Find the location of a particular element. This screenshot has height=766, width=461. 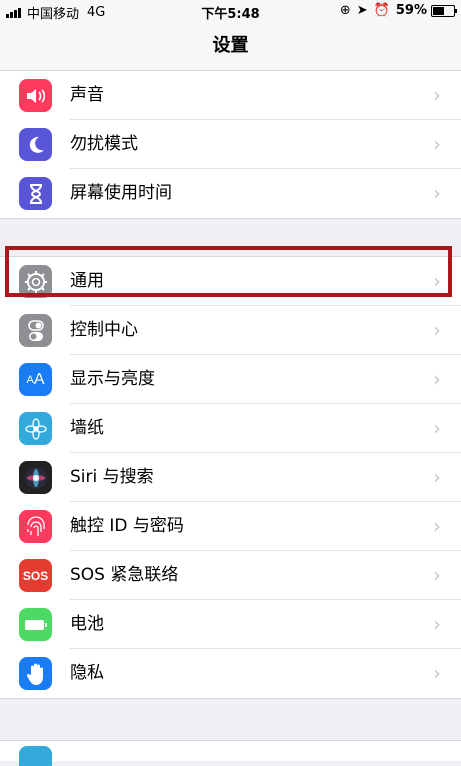

settings-row-label: SOS 紧急联络 is located at coordinates (124, 575).